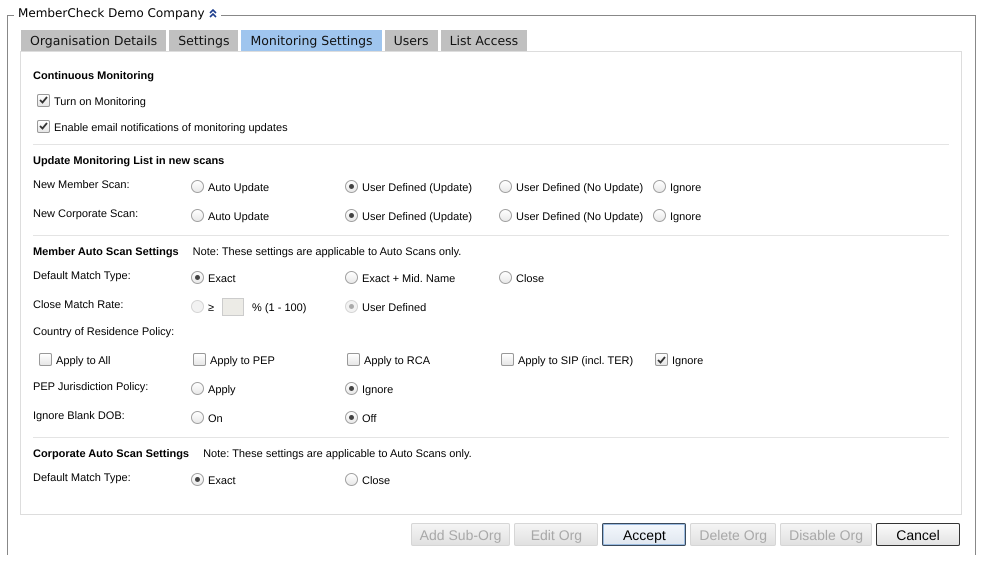  What do you see at coordinates (644, 534) in the screenshot?
I see `action-button: Accept` at bounding box center [644, 534].